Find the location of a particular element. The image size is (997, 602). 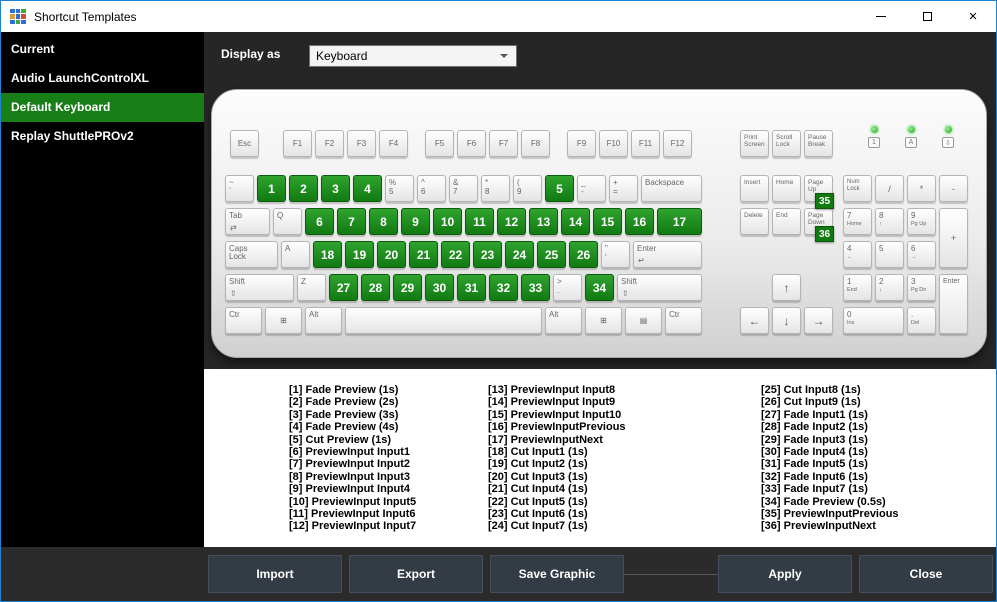

key-insert: Insert is located at coordinates (754, 188).